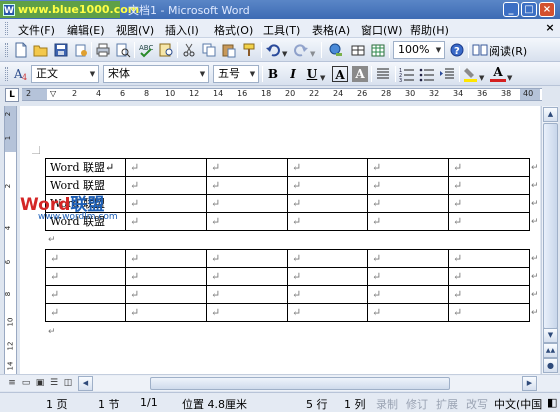  I want to click on paste-icon, so click(229, 50).